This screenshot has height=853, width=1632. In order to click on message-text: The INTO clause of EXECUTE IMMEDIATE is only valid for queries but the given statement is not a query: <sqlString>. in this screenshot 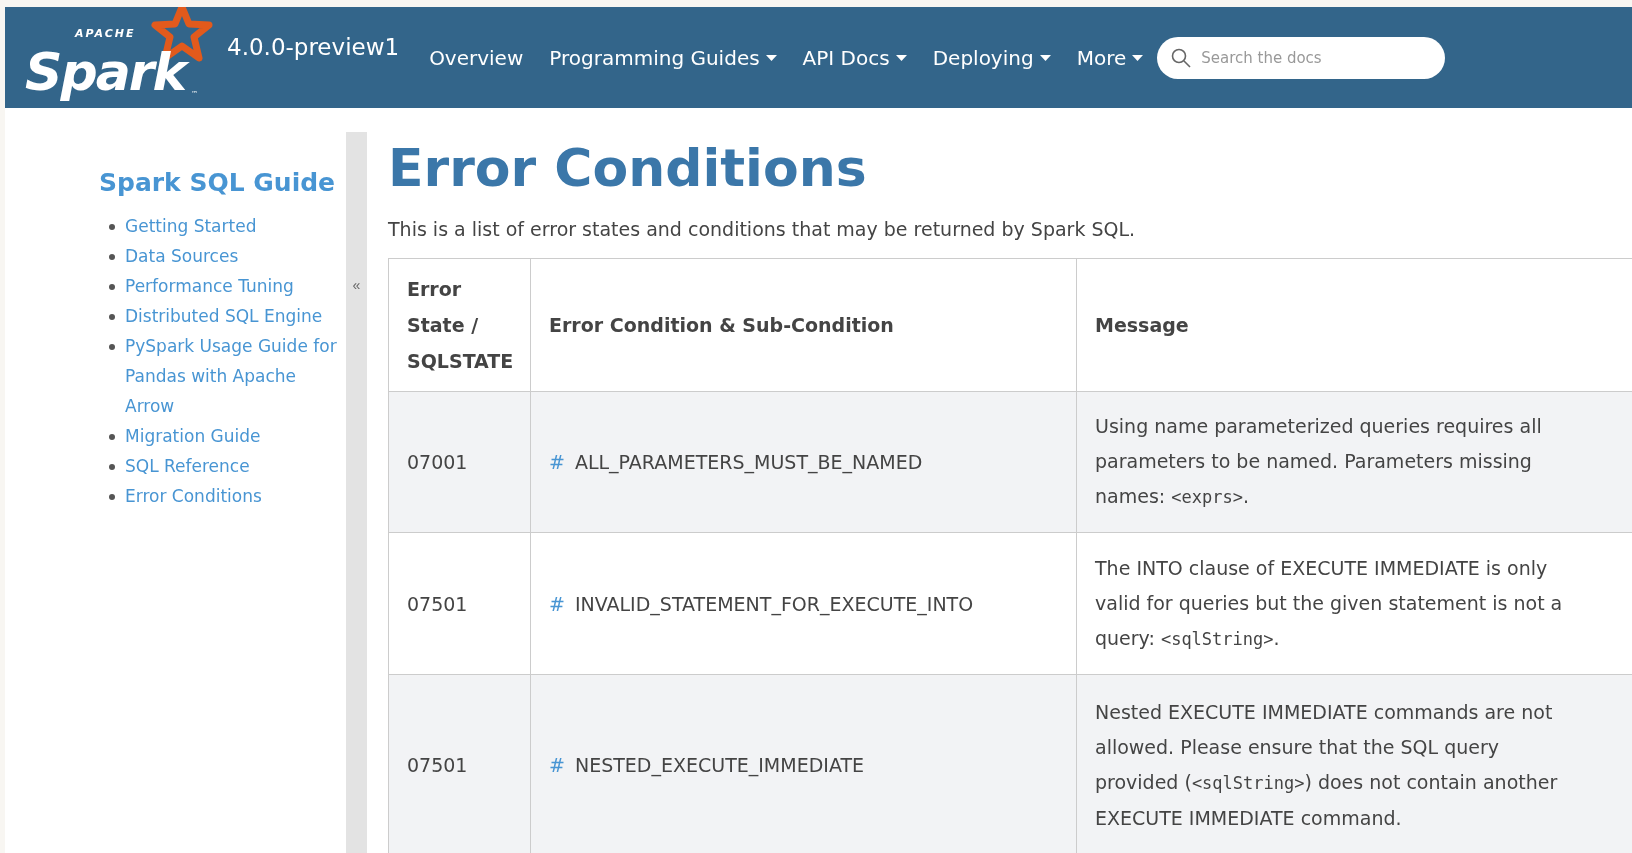, I will do `click(1329, 603)`.